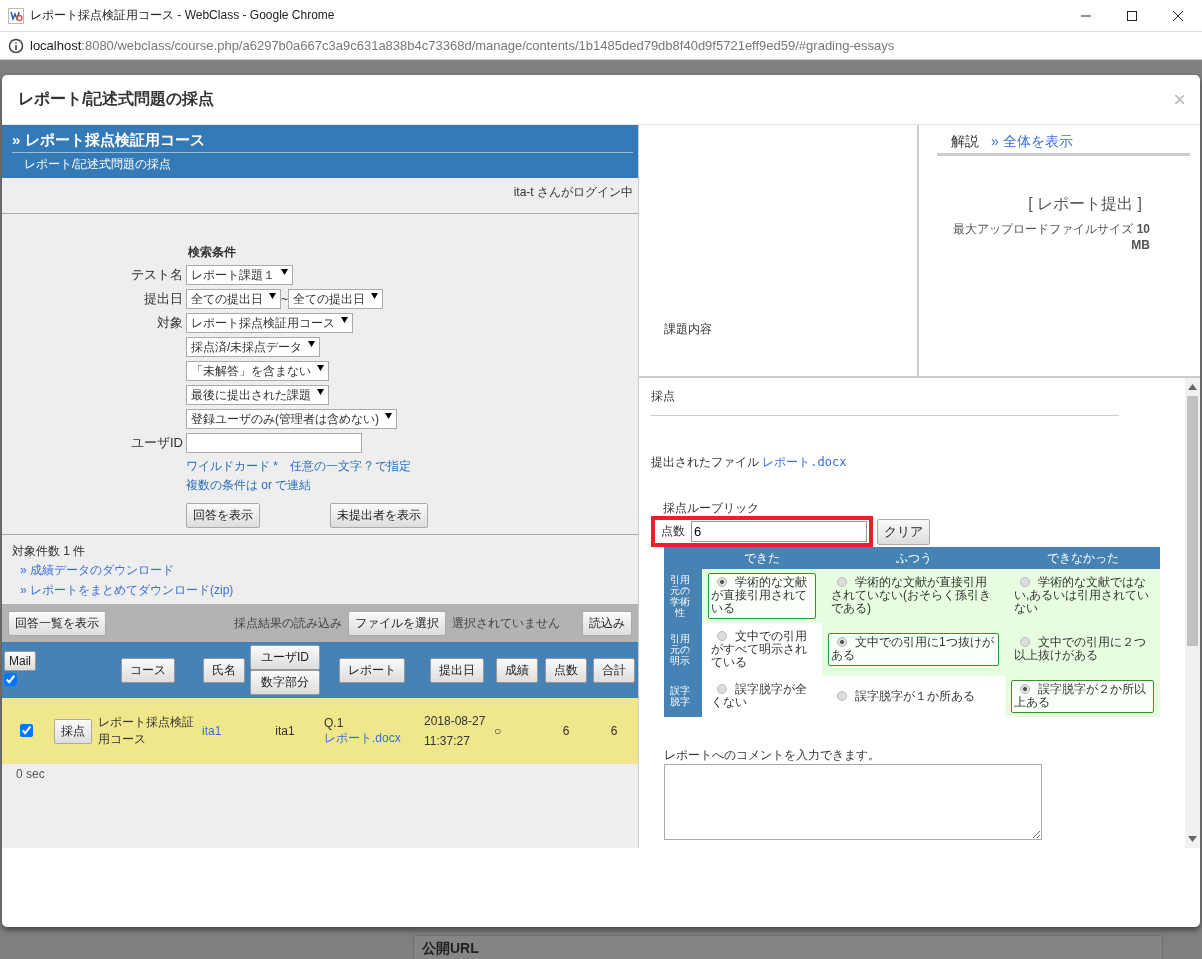 The height and width of the screenshot is (959, 1202). I want to click on app-icon, so click(16, 15).